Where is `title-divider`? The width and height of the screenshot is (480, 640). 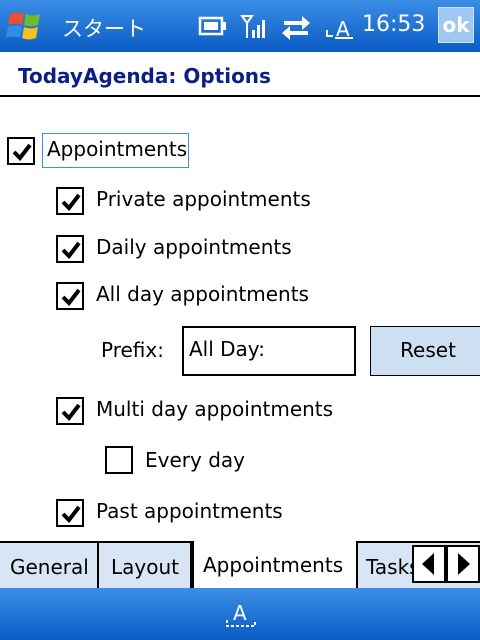
title-divider is located at coordinates (240, 96).